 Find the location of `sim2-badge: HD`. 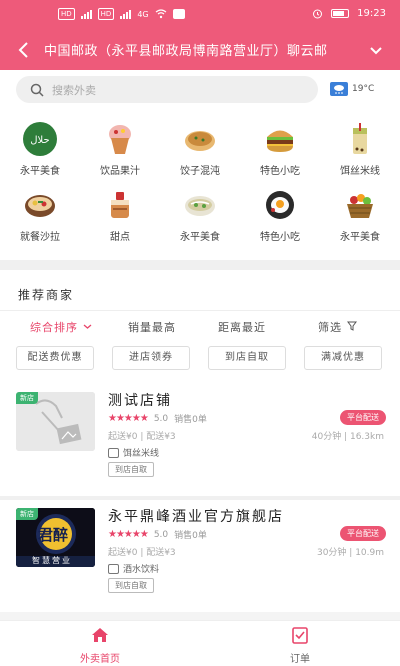

sim2-badge: HD is located at coordinates (106, 14).